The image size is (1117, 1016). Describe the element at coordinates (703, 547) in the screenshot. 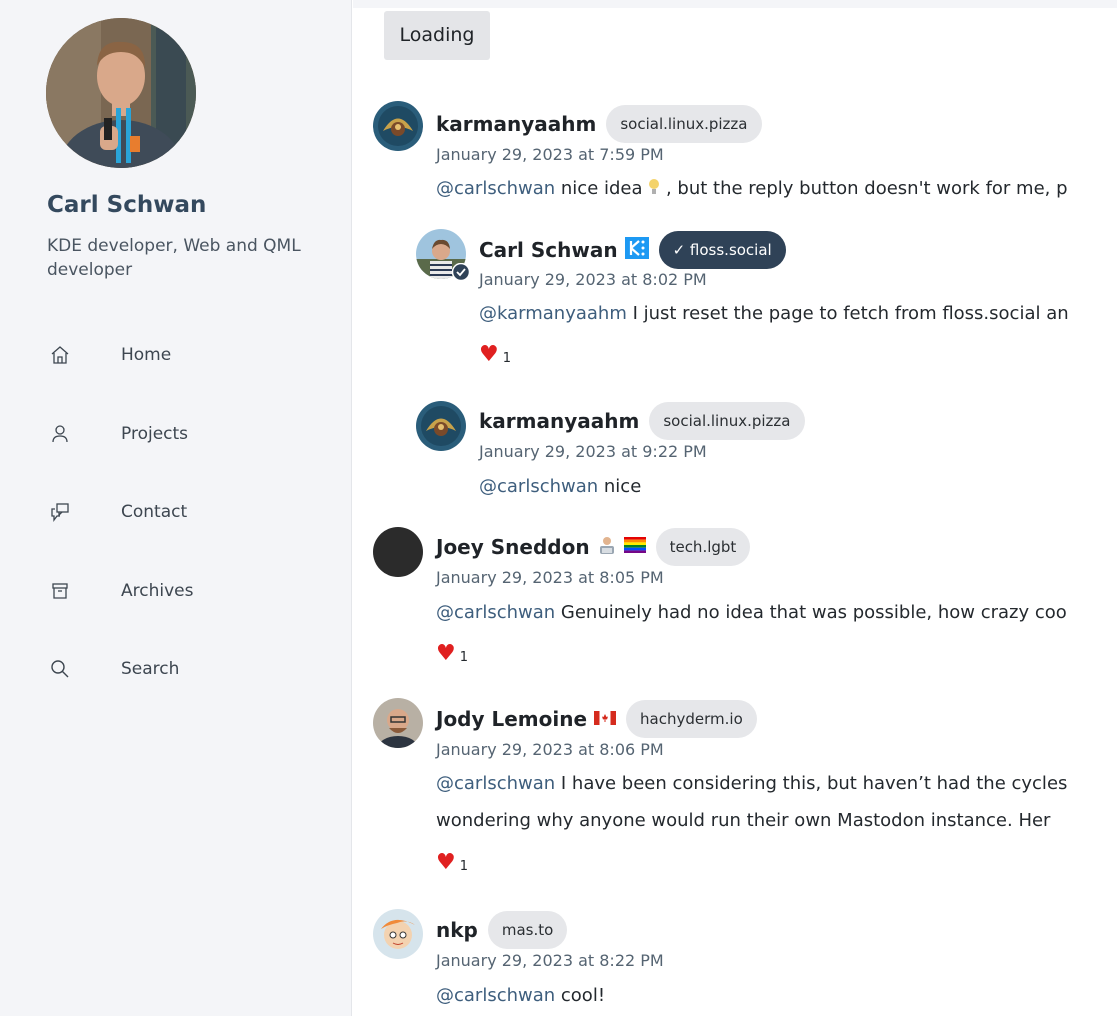

I see `instance-badge: tech.lgbt` at that location.